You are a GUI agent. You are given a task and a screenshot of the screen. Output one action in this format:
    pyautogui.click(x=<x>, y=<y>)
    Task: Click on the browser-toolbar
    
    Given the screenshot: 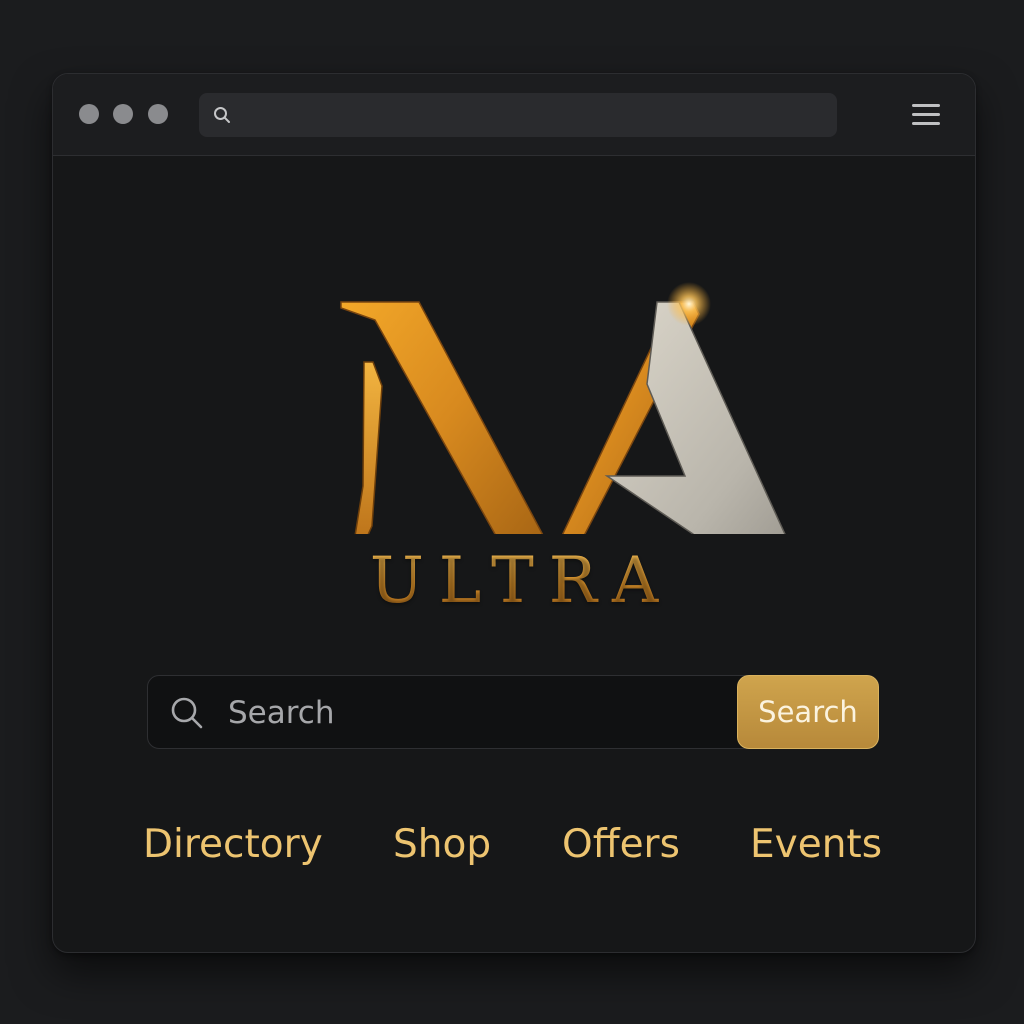 What is the action you would take?
    pyautogui.click(x=514, y=115)
    